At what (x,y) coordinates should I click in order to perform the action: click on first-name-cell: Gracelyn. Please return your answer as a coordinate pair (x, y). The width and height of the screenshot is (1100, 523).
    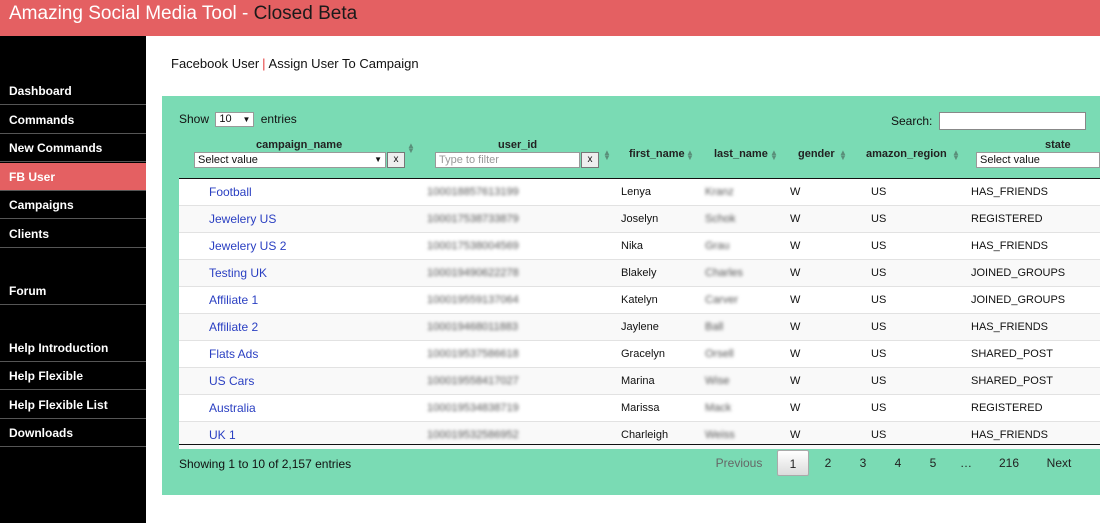
    Looking at the image, I should click on (643, 354).